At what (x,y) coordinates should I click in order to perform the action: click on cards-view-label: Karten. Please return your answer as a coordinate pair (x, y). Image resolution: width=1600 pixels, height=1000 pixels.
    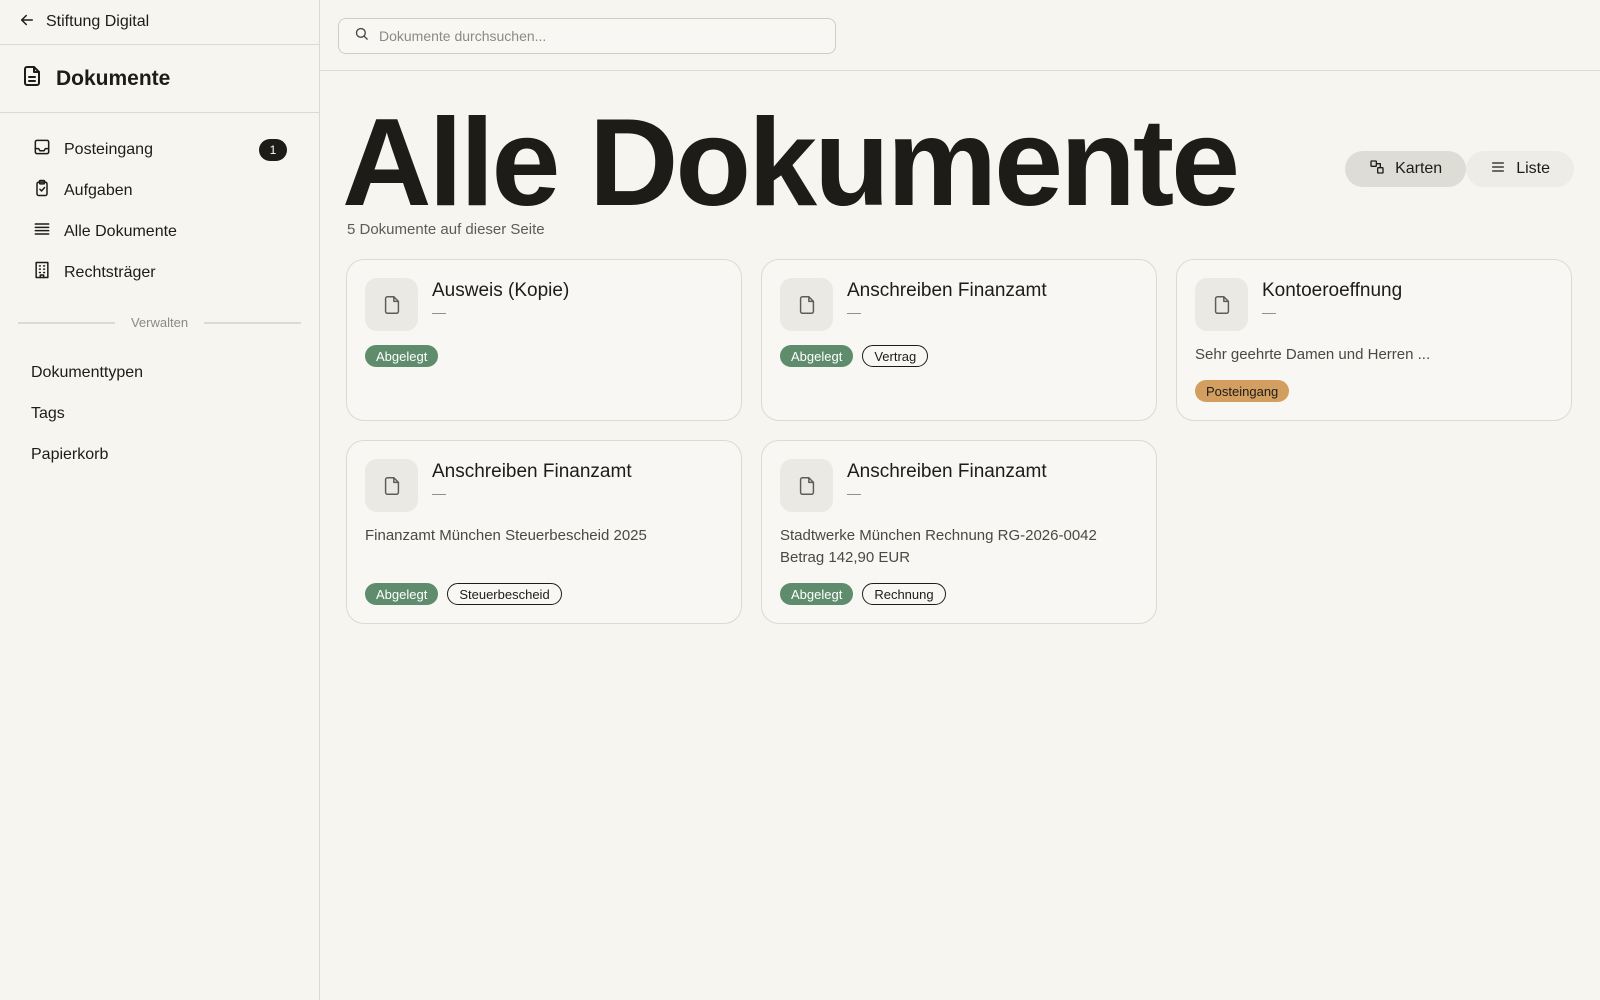
    Looking at the image, I should click on (1419, 168).